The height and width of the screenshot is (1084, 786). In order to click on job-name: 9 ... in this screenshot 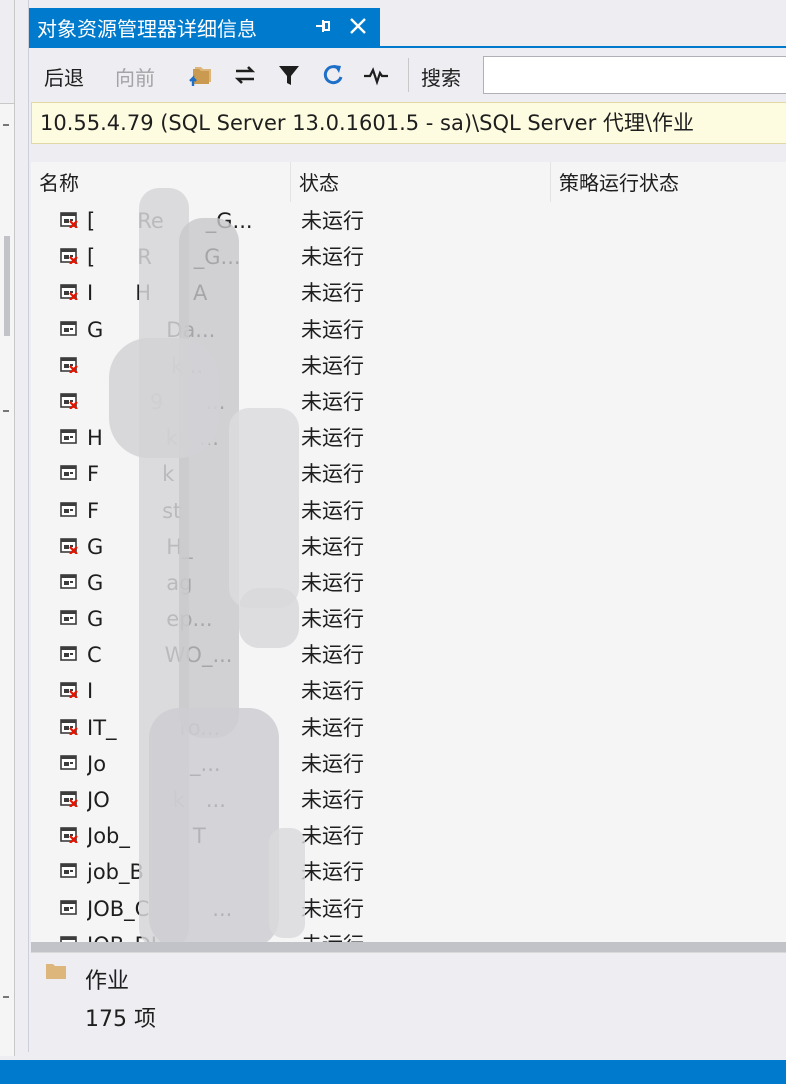, I will do `click(156, 401)`.